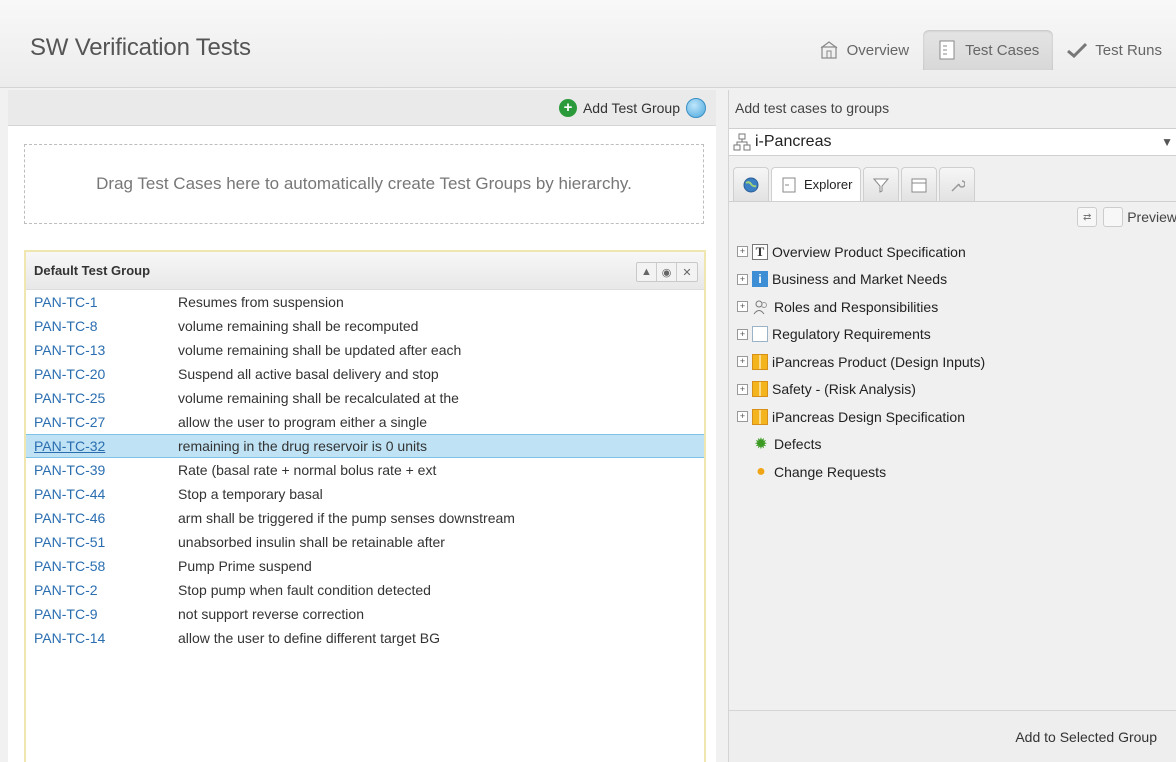 This screenshot has width=1176, height=762. I want to click on project-select: i-Pancreas ▼, so click(952, 142).